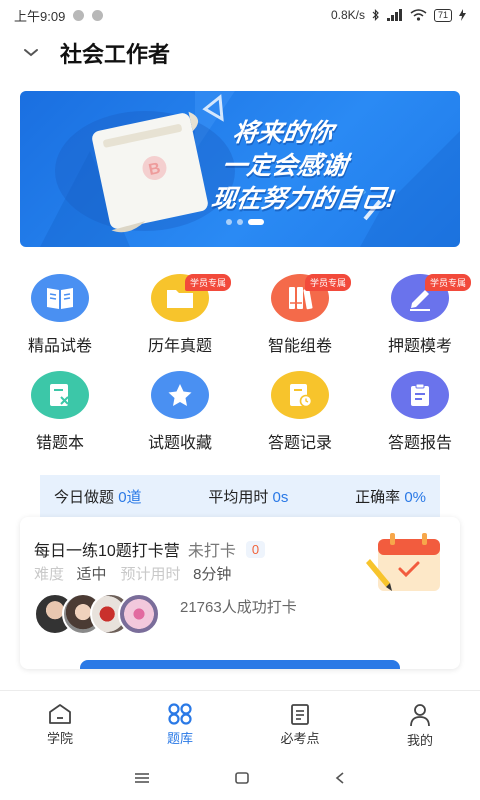 This screenshot has height=800, width=480. What do you see at coordinates (418, 15) in the screenshot?
I see `wifi-icon` at bounding box center [418, 15].